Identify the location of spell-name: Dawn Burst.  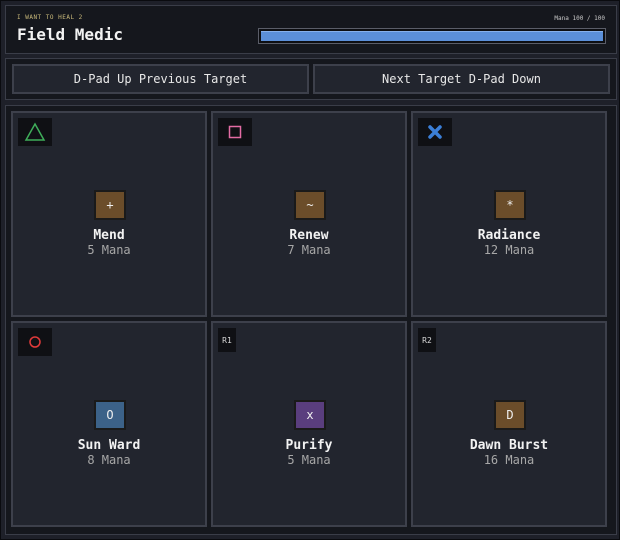
(509, 445).